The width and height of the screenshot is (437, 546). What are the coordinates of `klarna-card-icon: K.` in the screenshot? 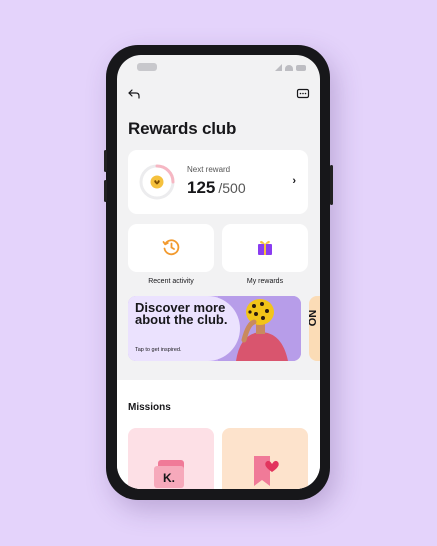 It's located at (169, 474).